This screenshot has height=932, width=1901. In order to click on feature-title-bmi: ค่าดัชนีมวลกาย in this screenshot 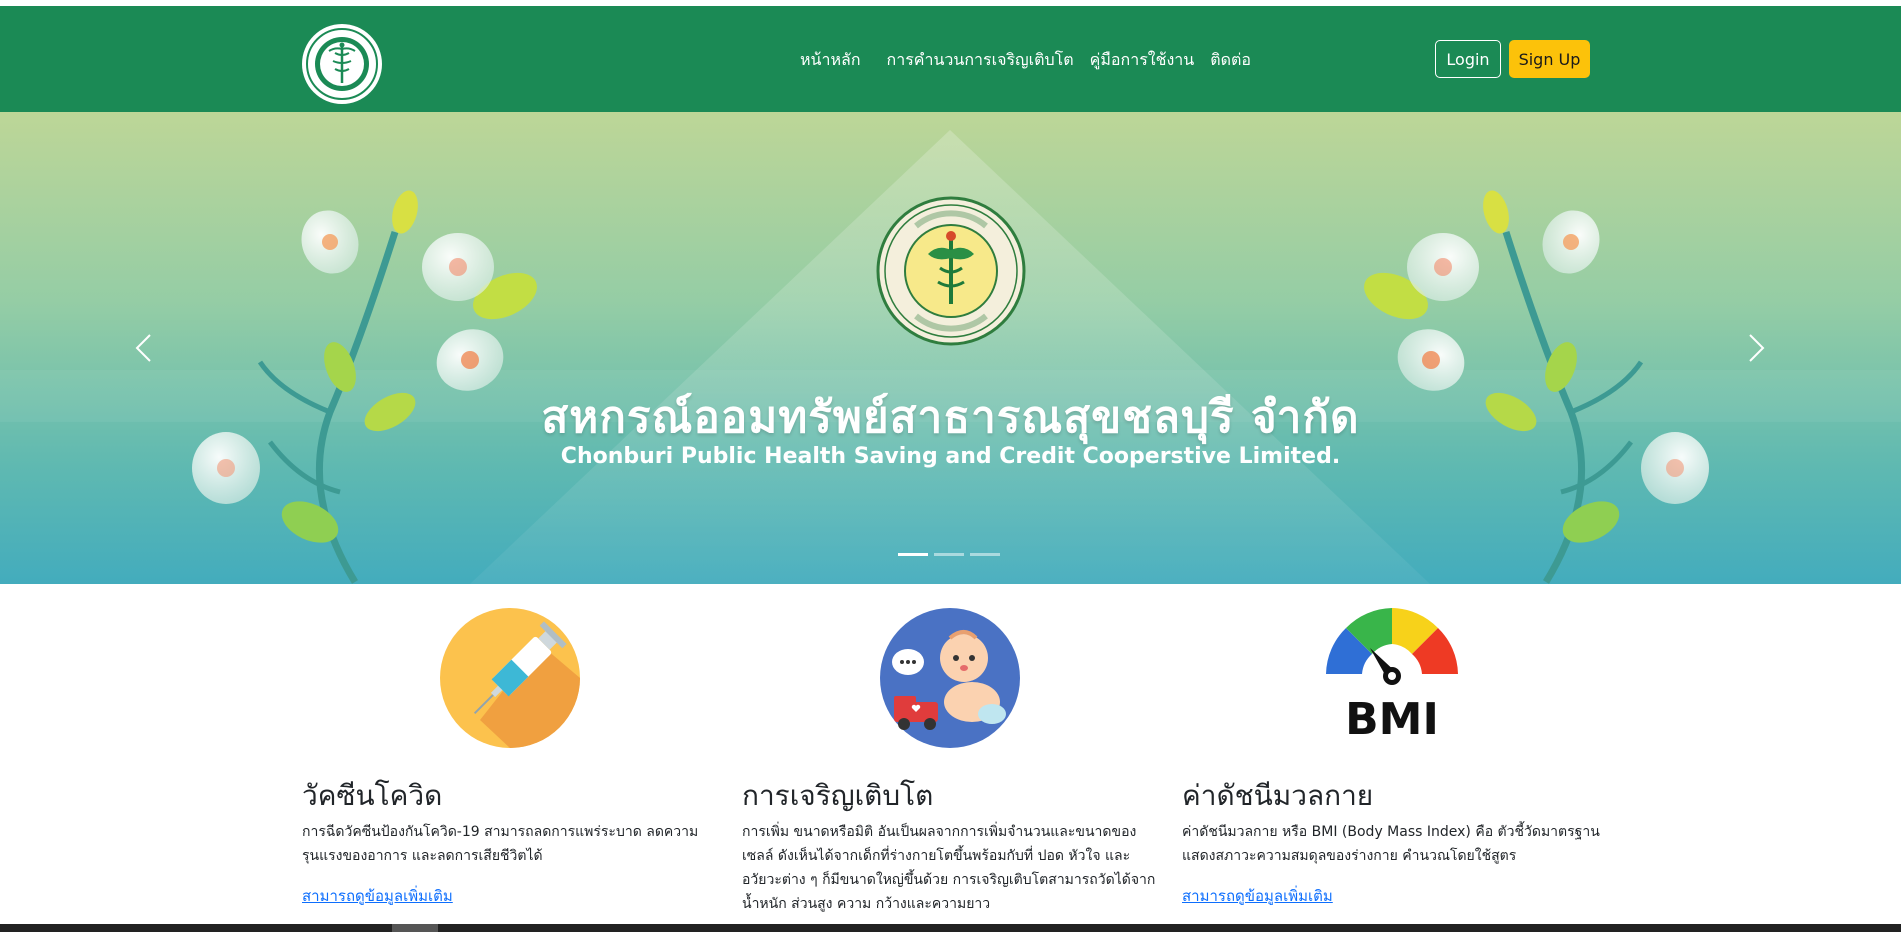, I will do `click(1278, 795)`.